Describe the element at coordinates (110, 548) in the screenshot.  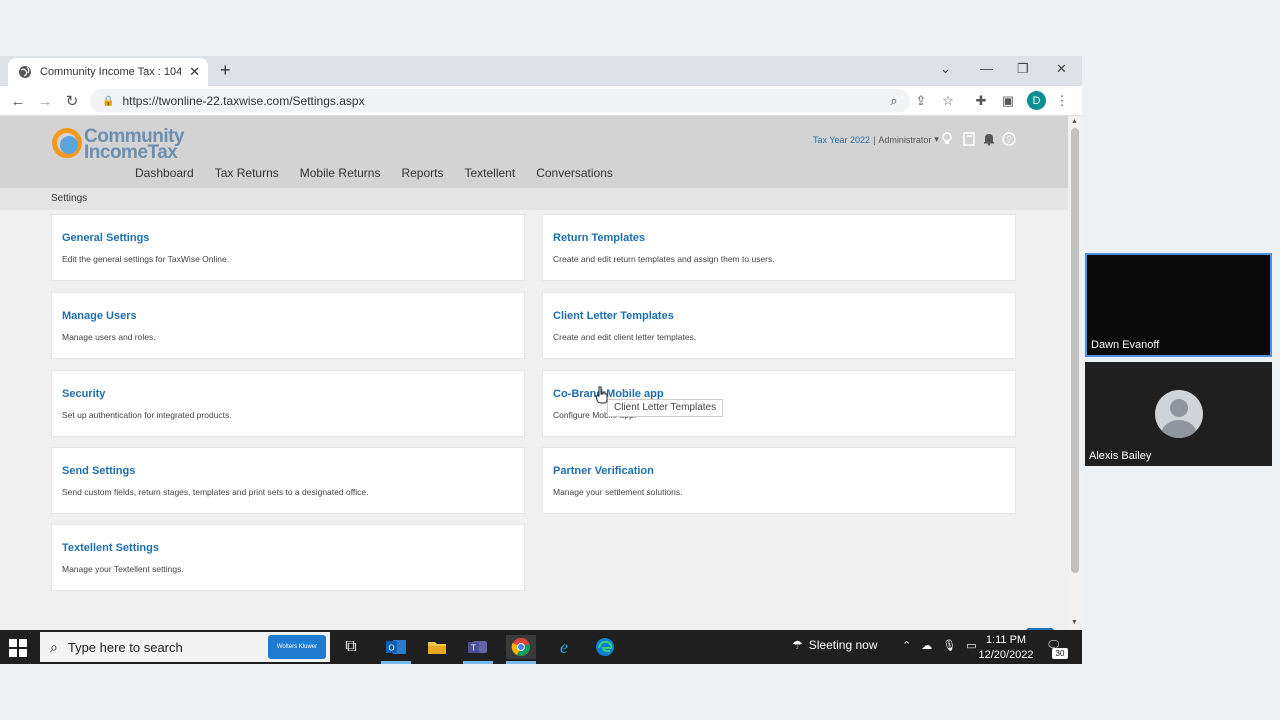
I see `card-title: Textellent Settings` at that location.